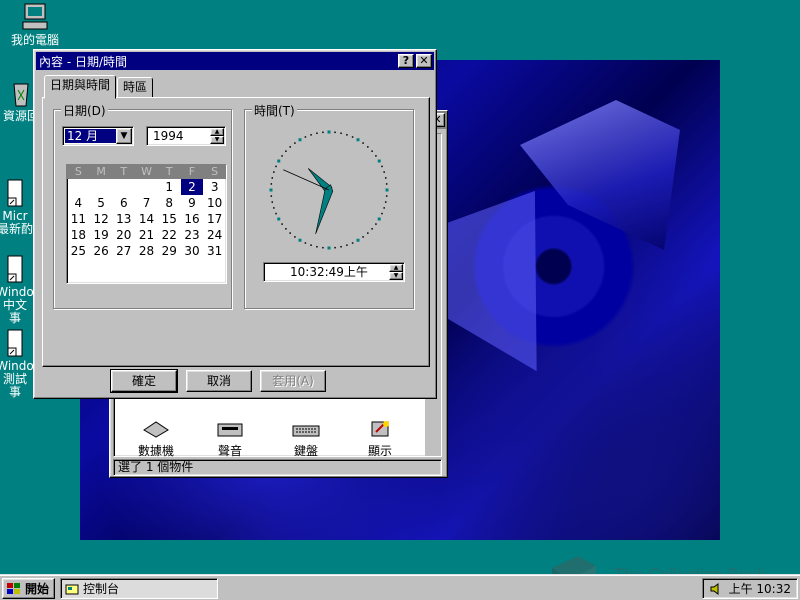 The height and width of the screenshot is (600, 800). I want to click on system-tray: 上午 10:32, so click(750, 588).